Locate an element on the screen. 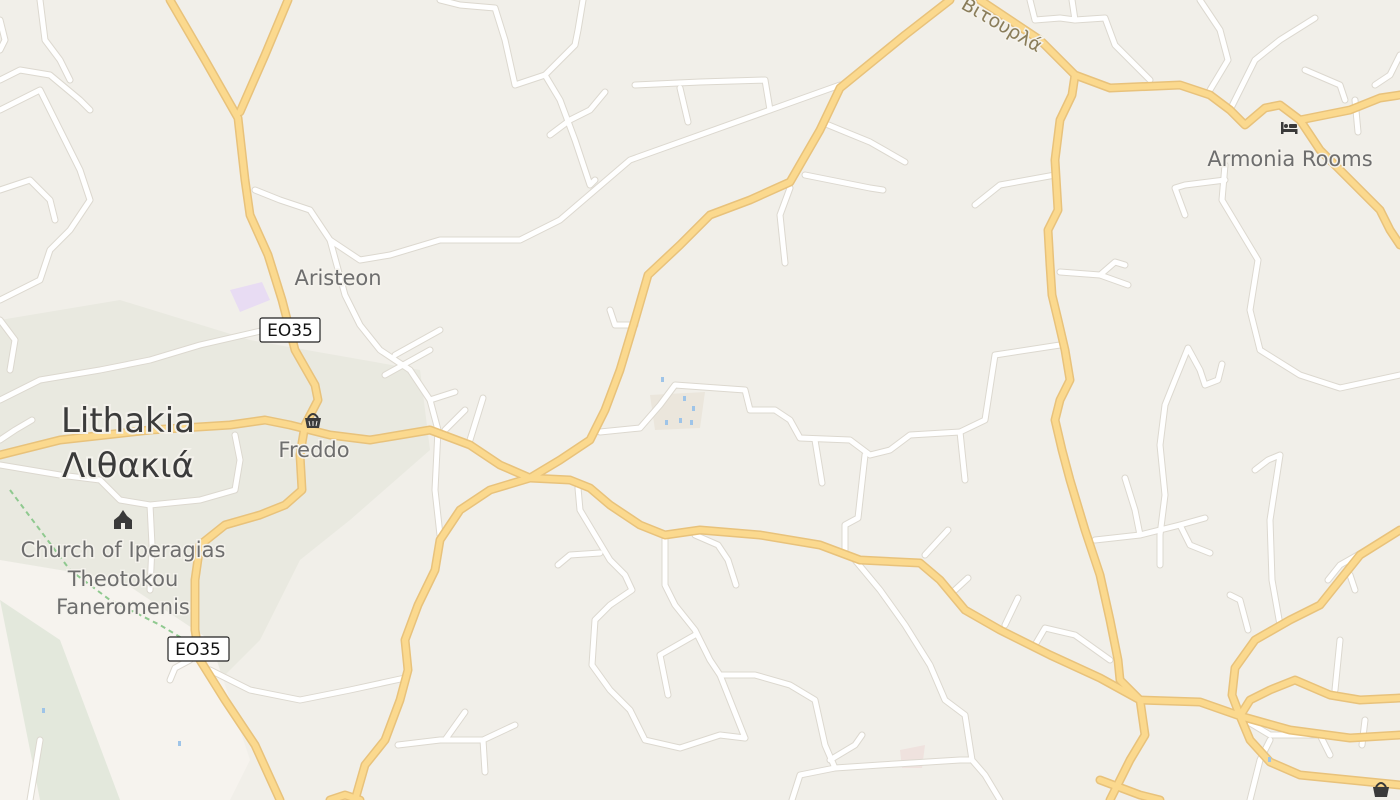  poi-aristeon-label: Aristeon is located at coordinates (337, 278).